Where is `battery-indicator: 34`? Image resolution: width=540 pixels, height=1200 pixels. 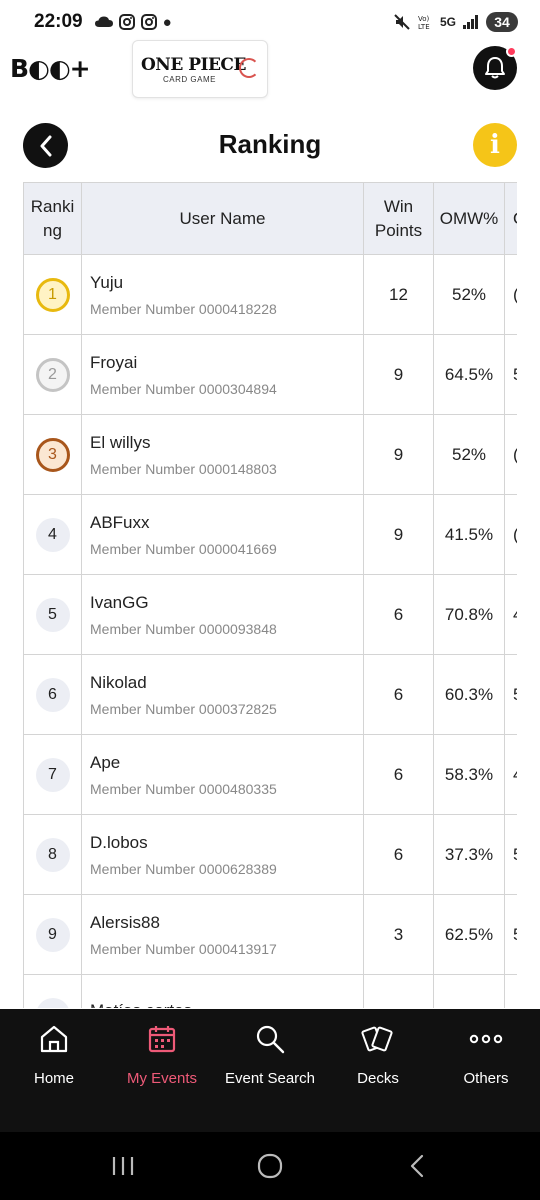 battery-indicator: 34 is located at coordinates (502, 22).